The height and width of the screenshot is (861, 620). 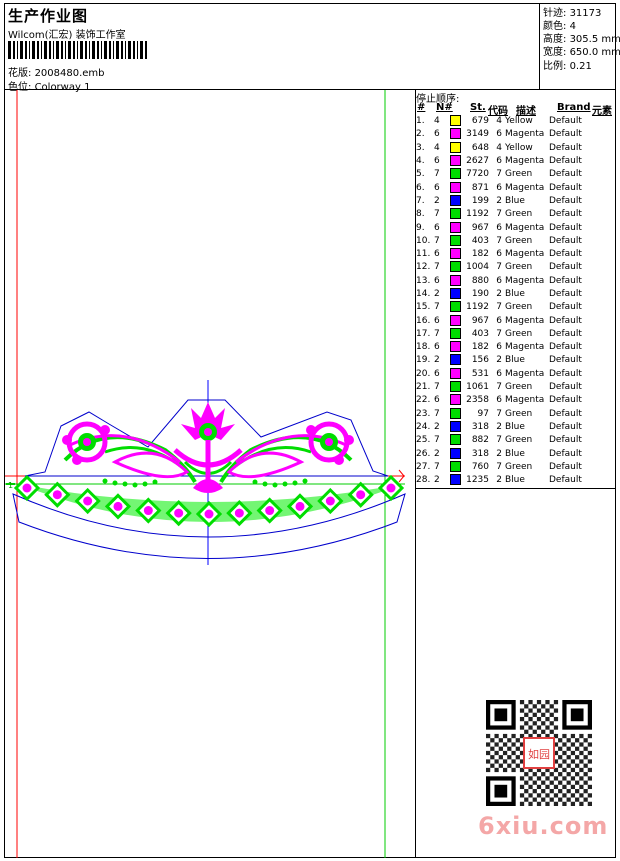 I want to click on row-description: Blue, so click(x=515, y=453).